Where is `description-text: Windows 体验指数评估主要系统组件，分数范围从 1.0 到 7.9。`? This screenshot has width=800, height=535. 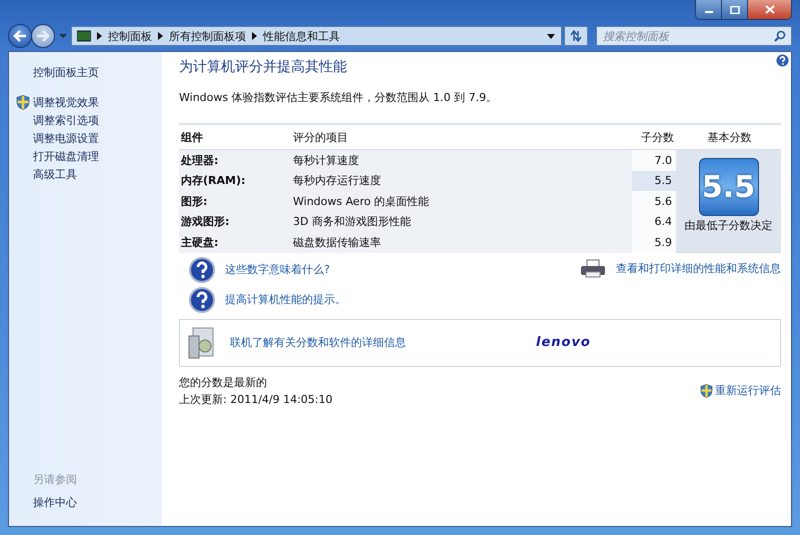
description-text: Windows 体验指数评估主要系统组件，分数范围从 1.0 到 7.9。 is located at coordinates (338, 97).